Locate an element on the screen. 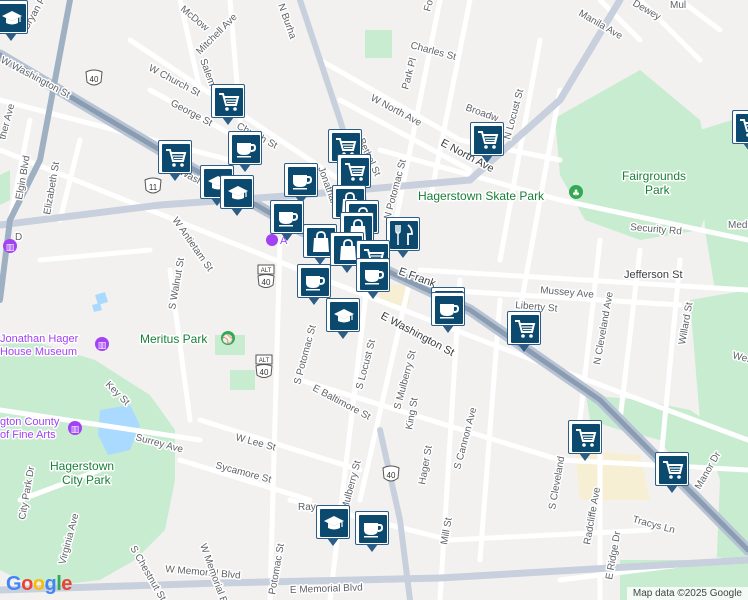 The width and height of the screenshot is (748, 600). street-label: Jefferson St is located at coordinates (653, 275).